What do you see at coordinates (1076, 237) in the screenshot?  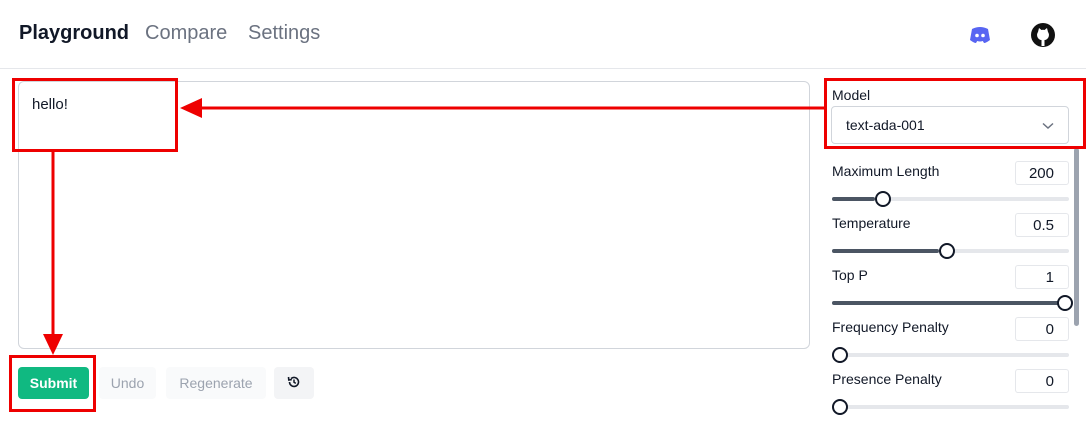 I see `sidebar-scrollbar` at bounding box center [1076, 237].